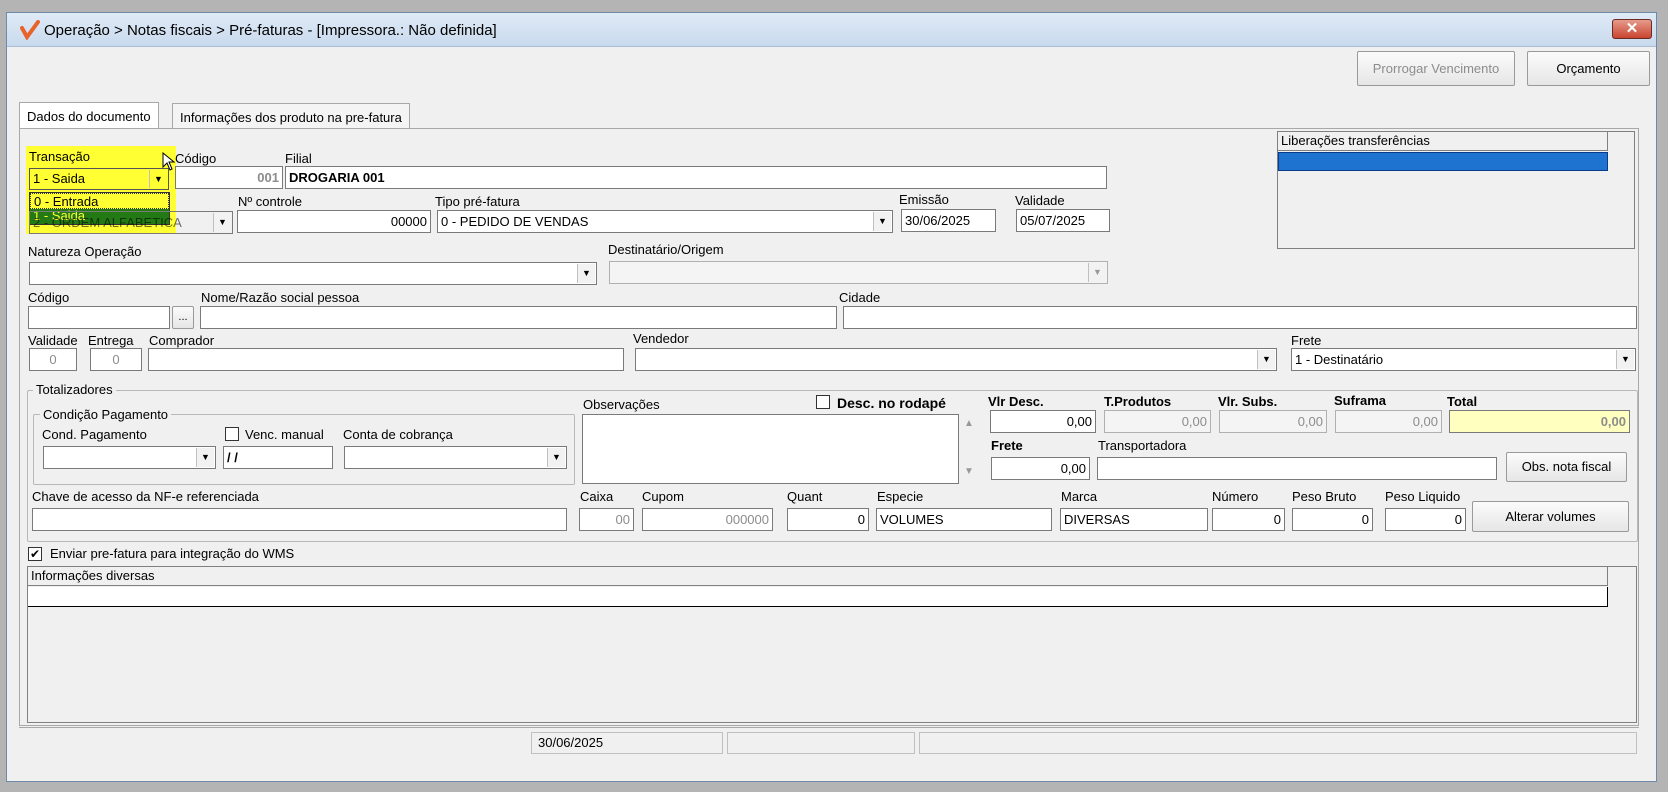 The width and height of the screenshot is (1668, 792). What do you see at coordinates (1040, 468) in the screenshot?
I see `frete-total-input: 0,00` at bounding box center [1040, 468].